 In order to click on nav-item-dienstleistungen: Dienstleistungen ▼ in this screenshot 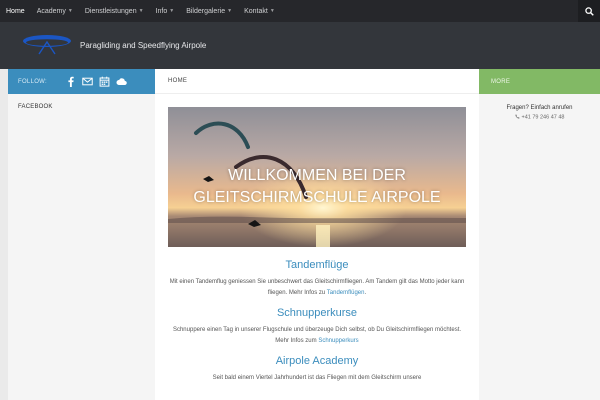, I will do `click(114, 11)`.